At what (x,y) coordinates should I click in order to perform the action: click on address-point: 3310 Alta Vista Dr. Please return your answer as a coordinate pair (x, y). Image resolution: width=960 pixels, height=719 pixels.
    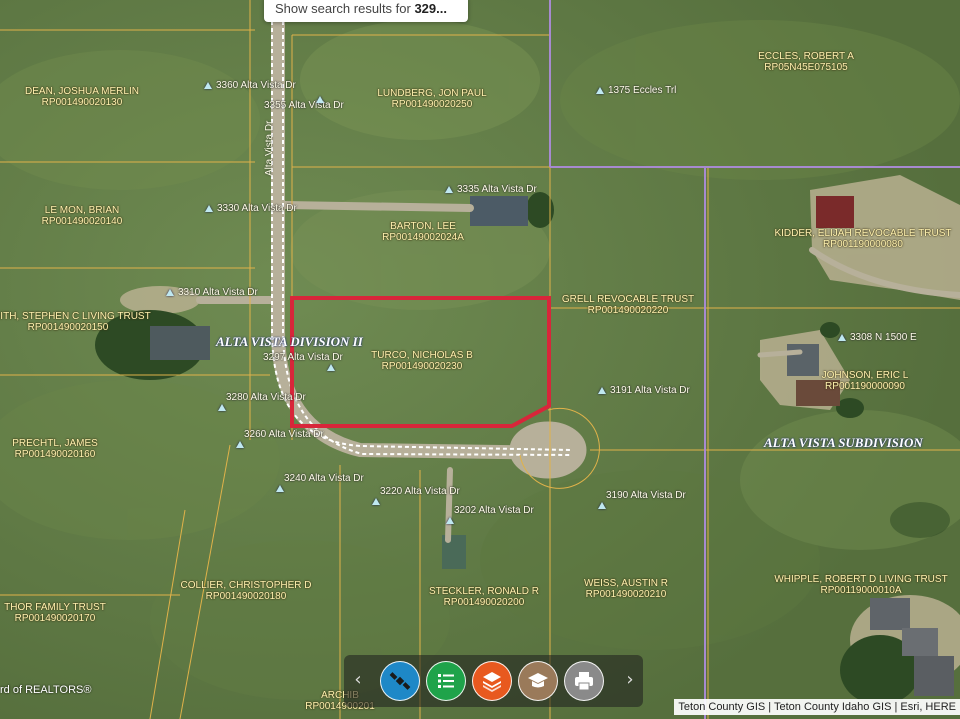
    Looking at the image, I should click on (212, 293).